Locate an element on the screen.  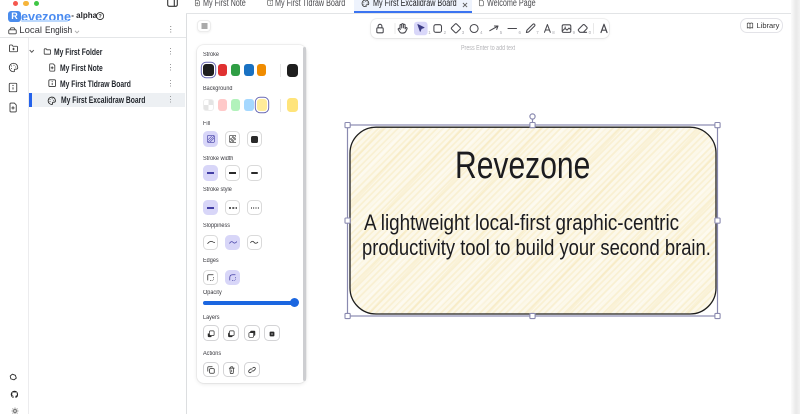
svg-text: 9 is located at coordinates (574, 32).